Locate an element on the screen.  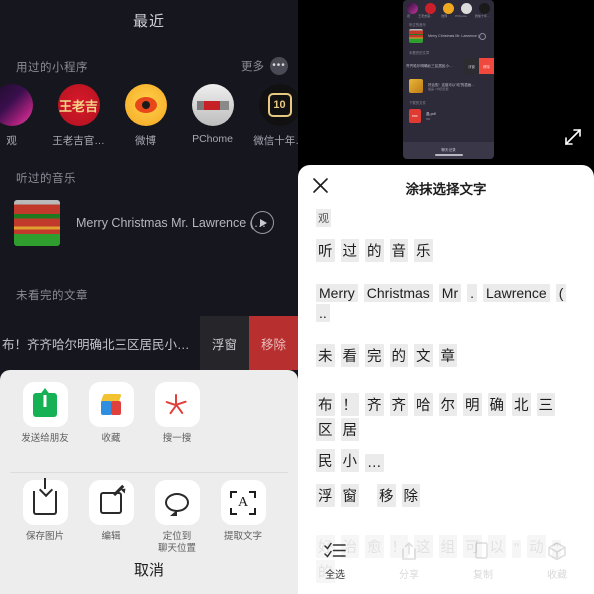
mini-program-item: PChome is located at coordinates (212, 116).